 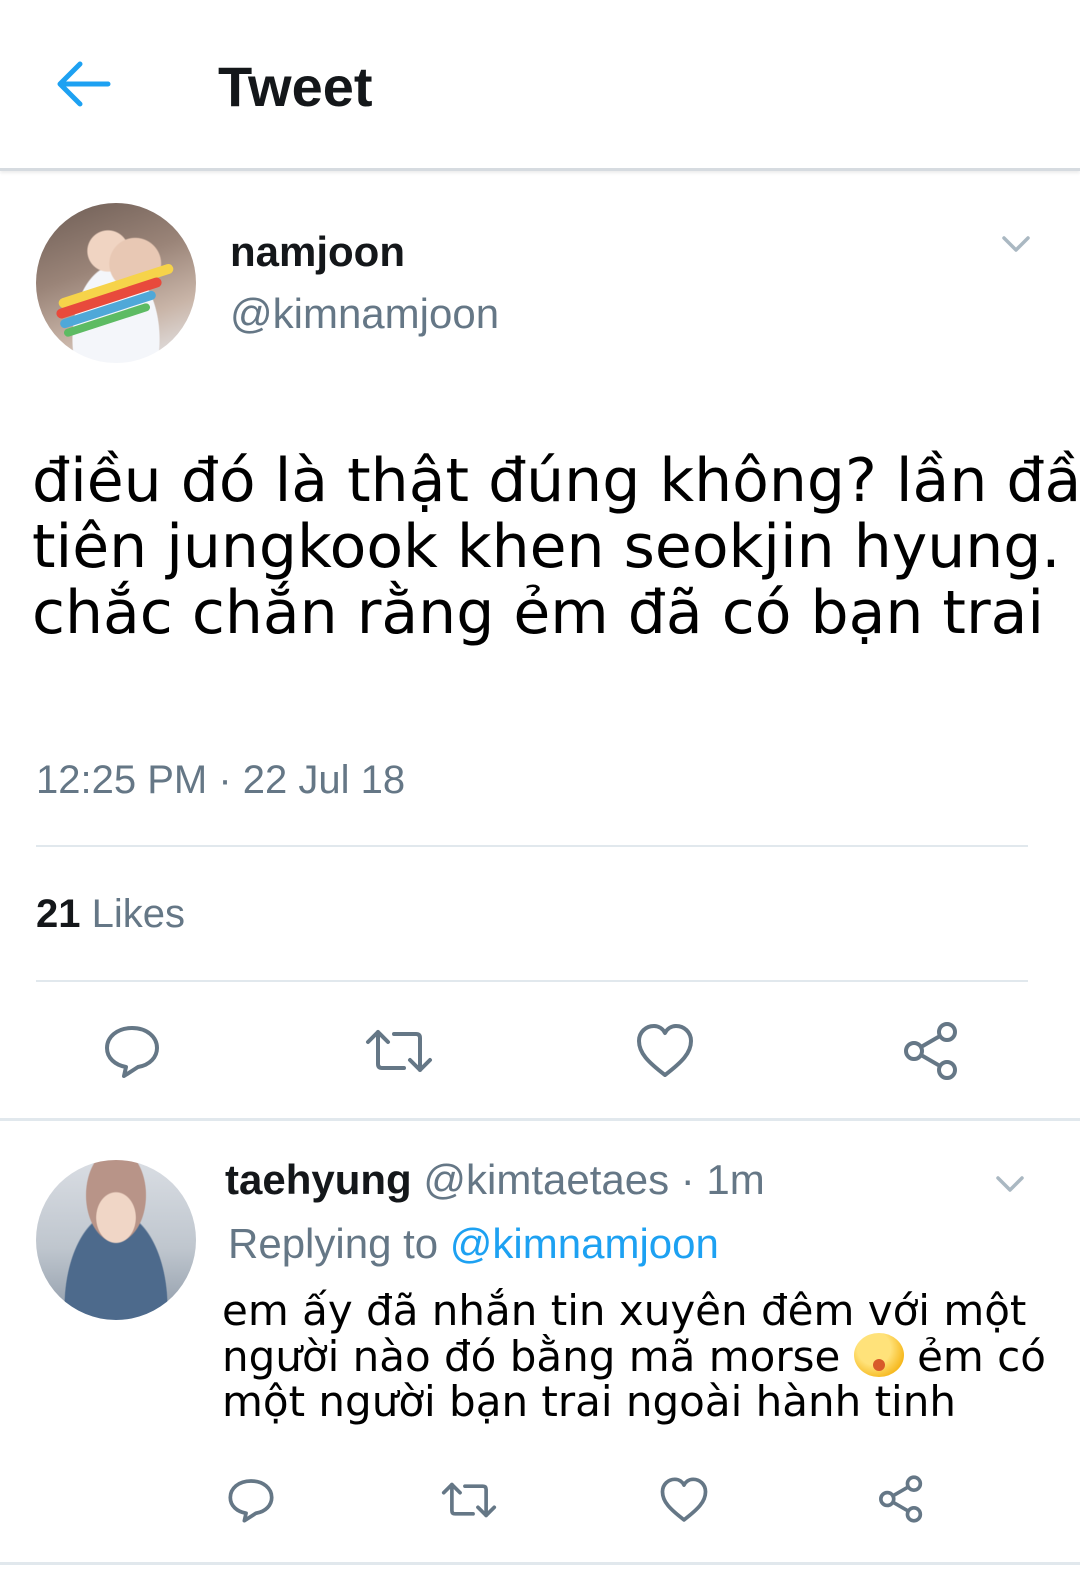 What do you see at coordinates (116, 283) in the screenshot?
I see `avatar` at bounding box center [116, 283].